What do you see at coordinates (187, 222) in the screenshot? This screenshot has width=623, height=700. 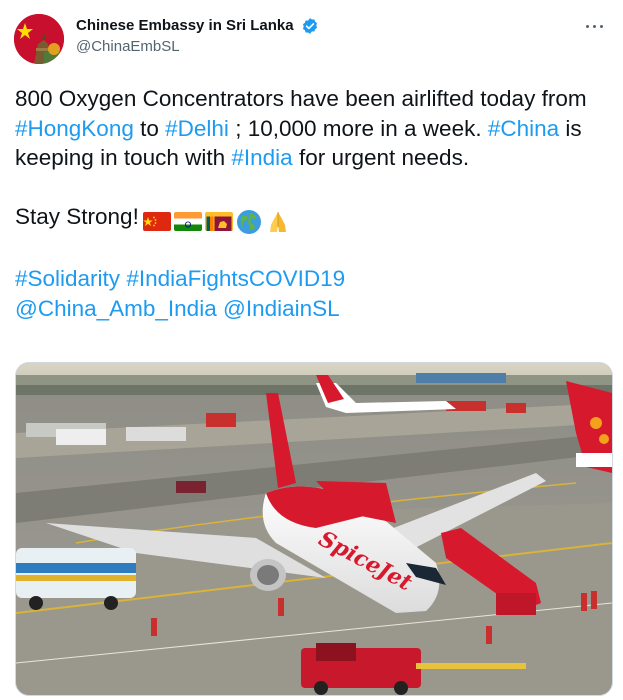 I see `india-flag-icon` at bounding box center [187, 222].